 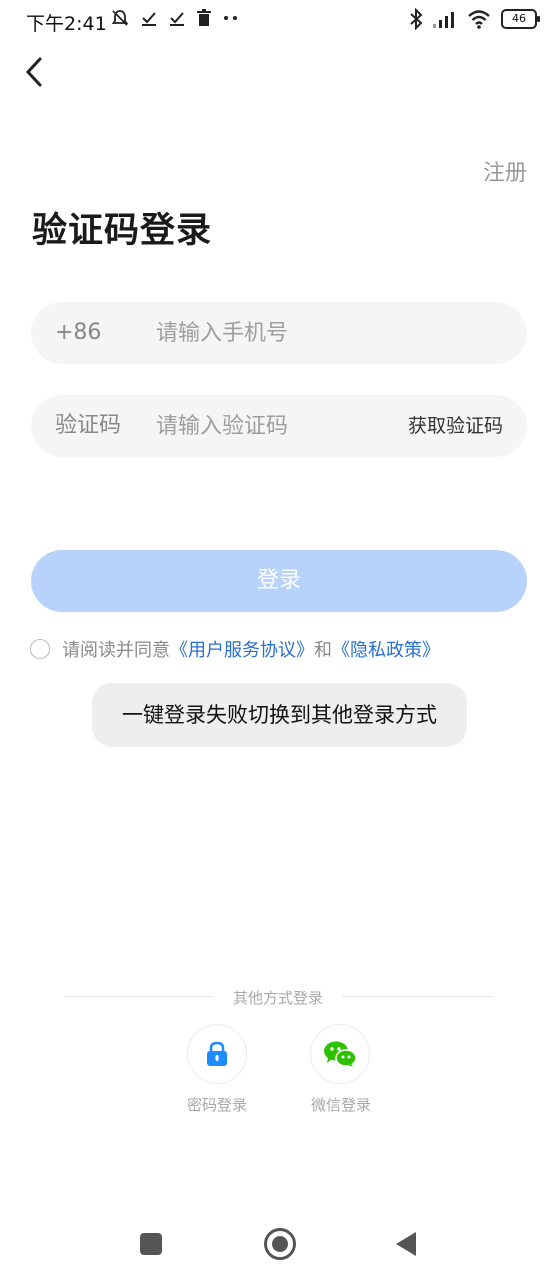 I want to click on chevron-left-icon, so click(x=33, y=72).